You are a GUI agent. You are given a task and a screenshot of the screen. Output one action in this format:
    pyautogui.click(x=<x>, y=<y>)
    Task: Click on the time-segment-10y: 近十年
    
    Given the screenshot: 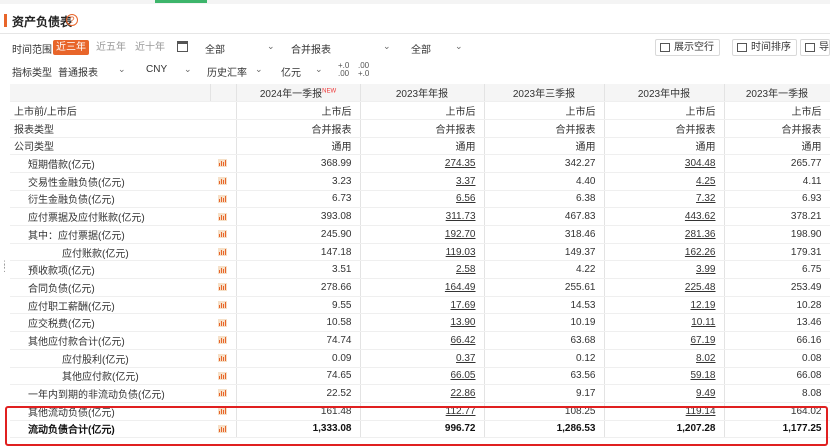 What is the action you would take?
    pyautogui.click(x=150, y=47)
    